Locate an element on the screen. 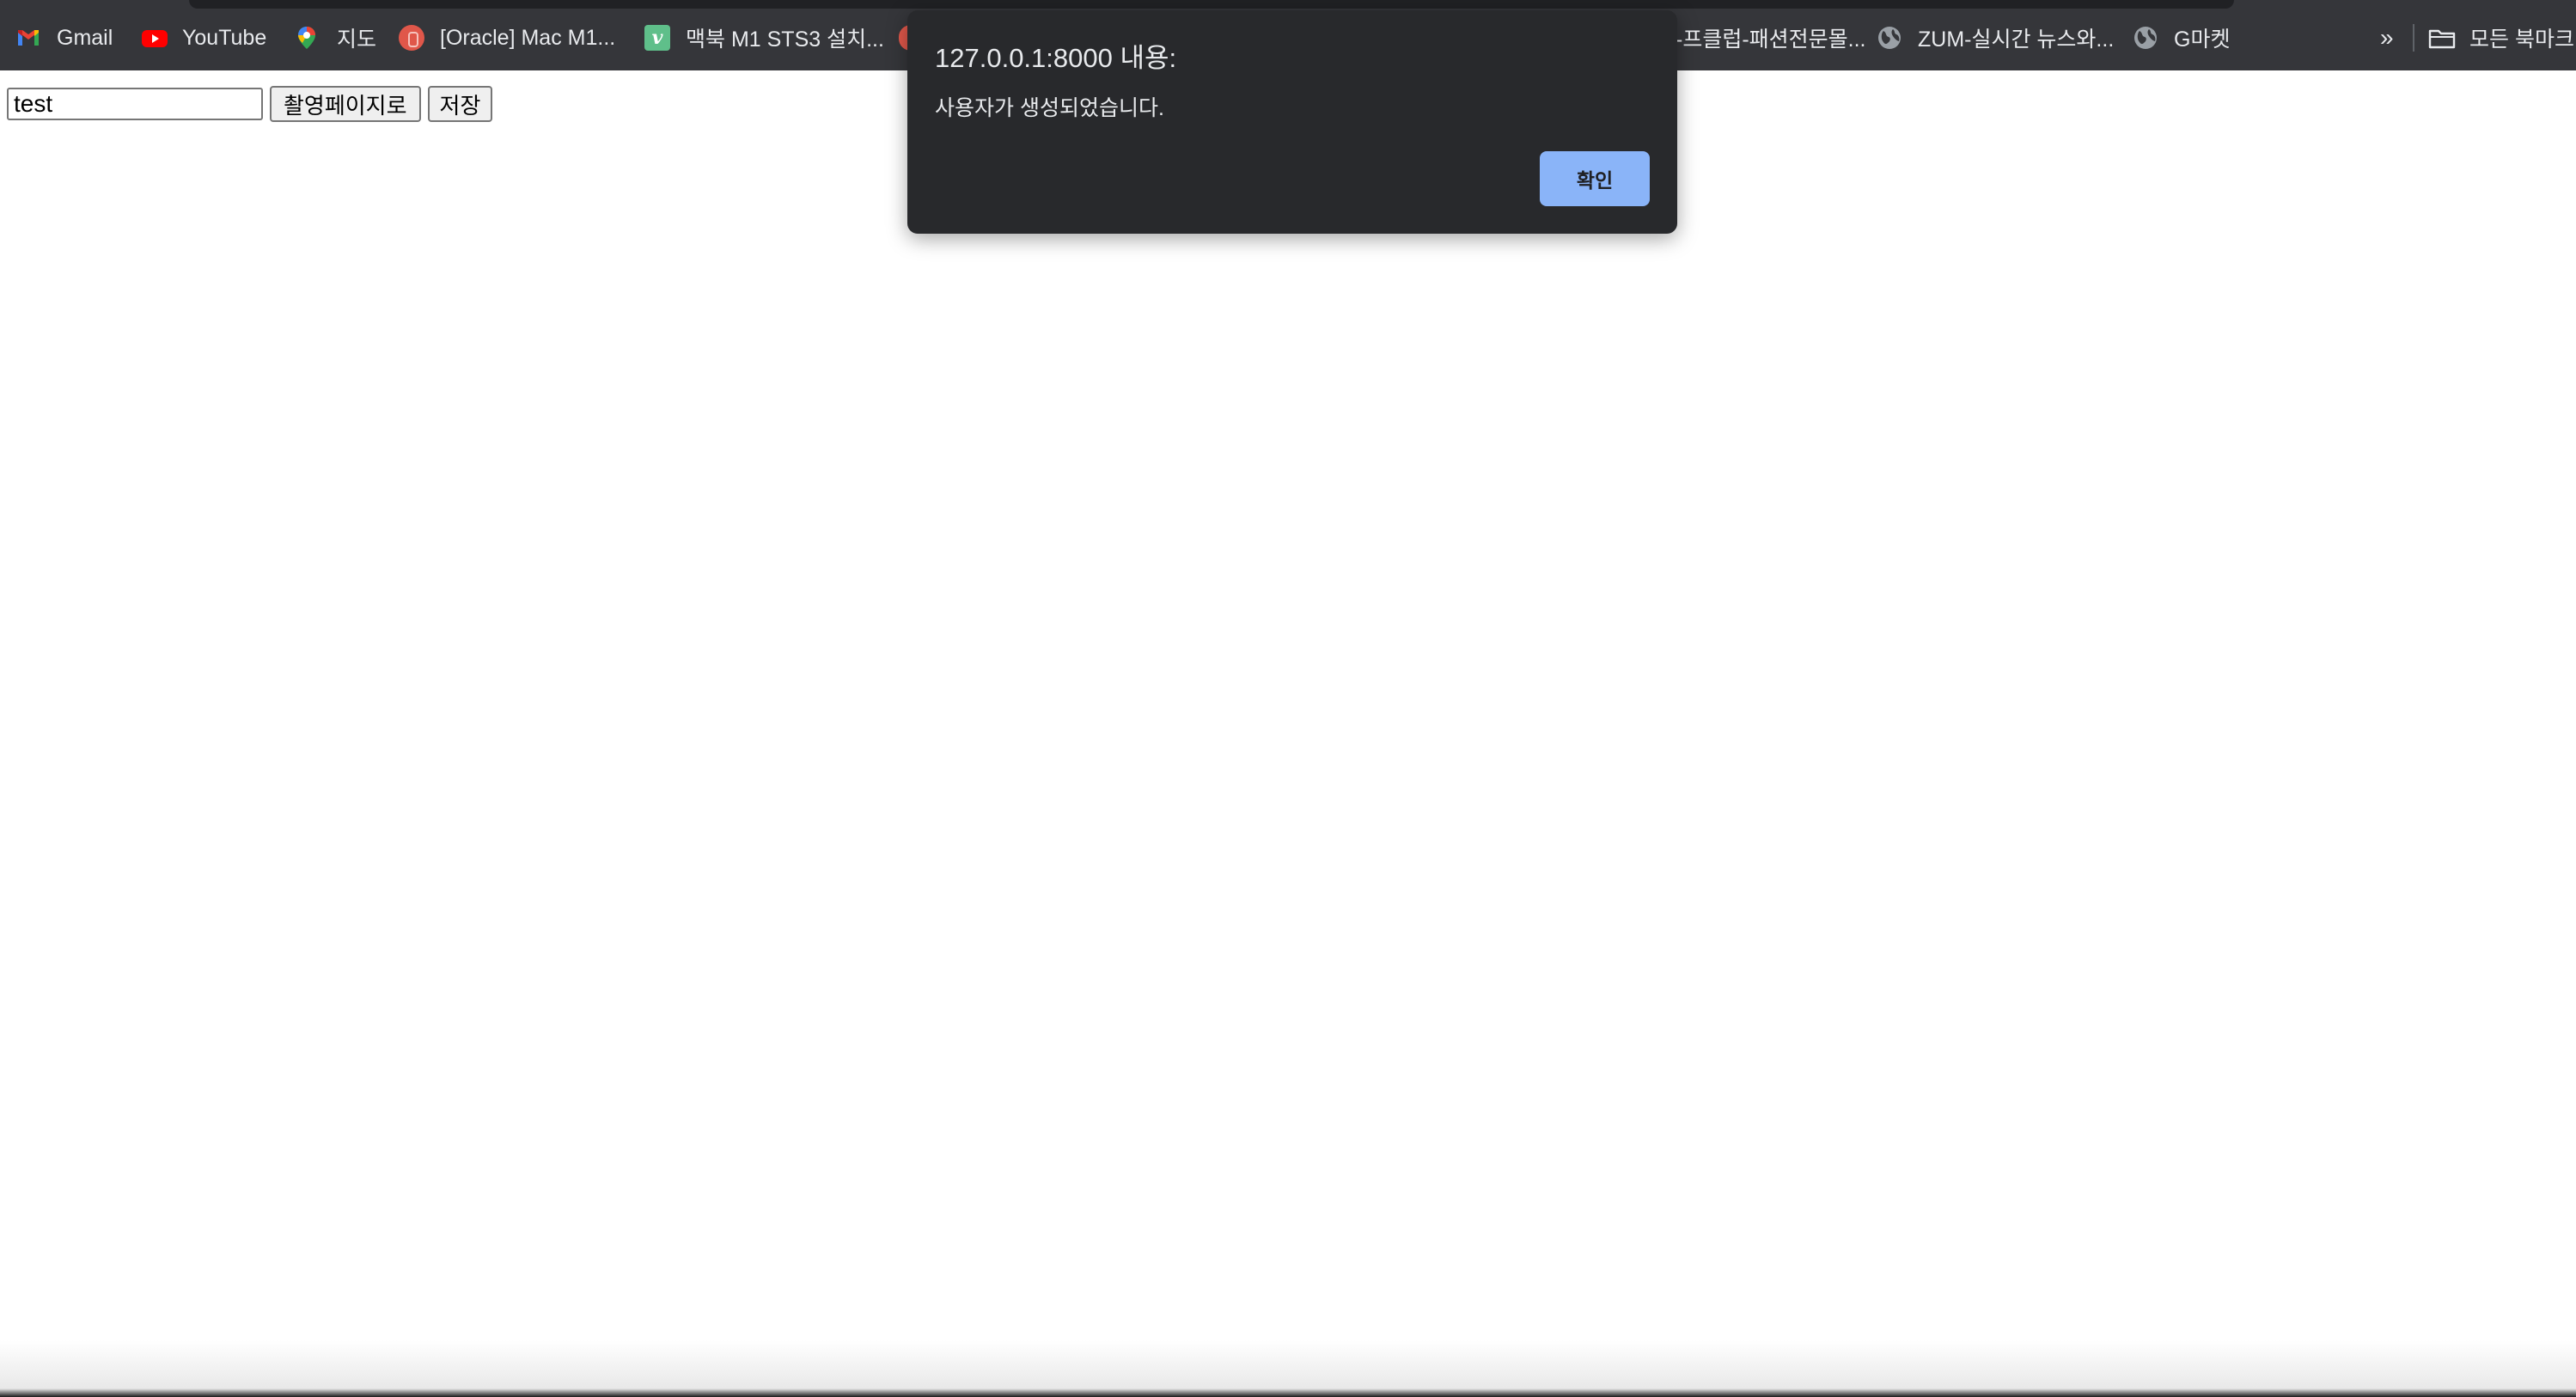  page-controls: 촬영페이지로 저장 is located at coordinates (250, 104).